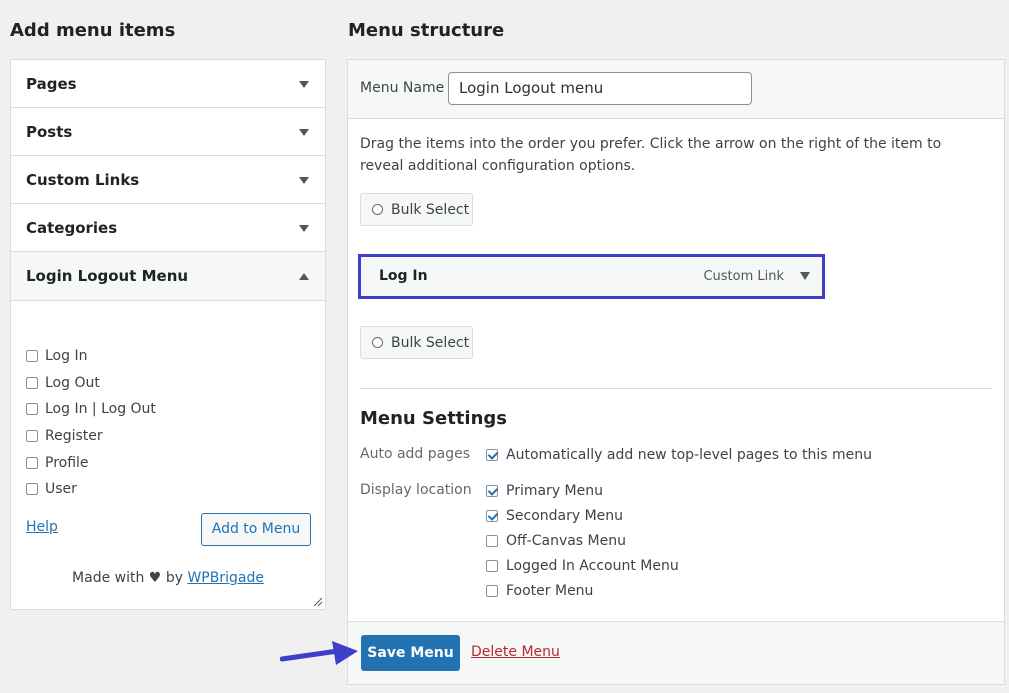  I want to click on made-with-prefix: Made with, so click(108, 578).